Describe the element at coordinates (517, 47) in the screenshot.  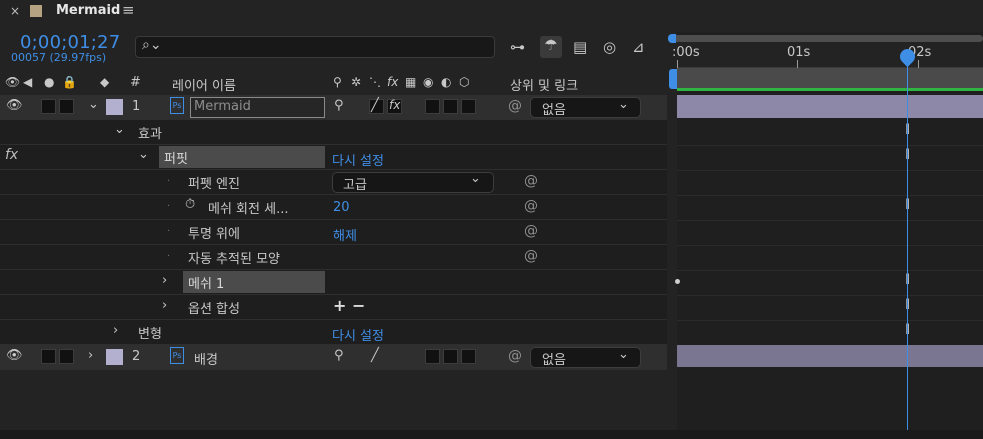
I see `composition-flowchart-icon: ⊶` at that location.